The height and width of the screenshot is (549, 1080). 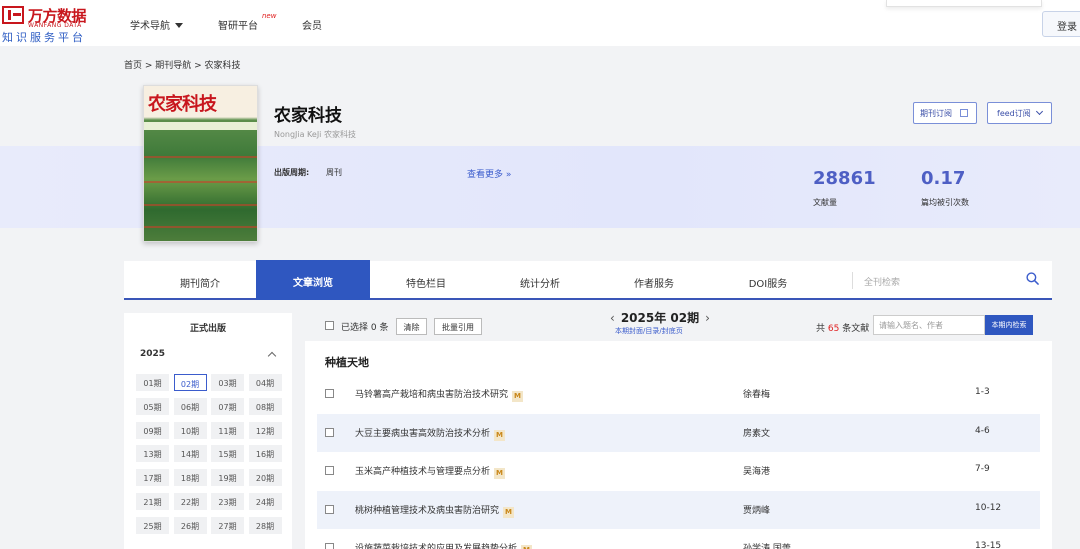 What do you see at coordinates (190, 478) in the screenshot?
I see `issue-item: 18期` at bounding box center [190, 478].